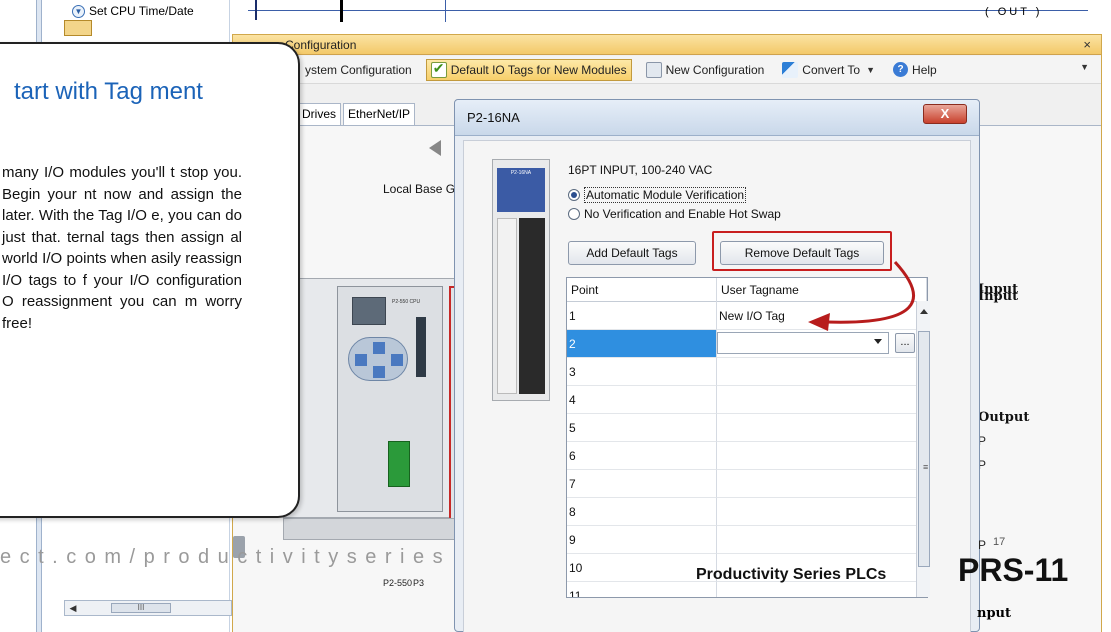 The image size is (1111, 632). Describe the element at coordinates (1084, 67) in the screenshot. I see `toolbar-overflow-icon: ▼` at that location.